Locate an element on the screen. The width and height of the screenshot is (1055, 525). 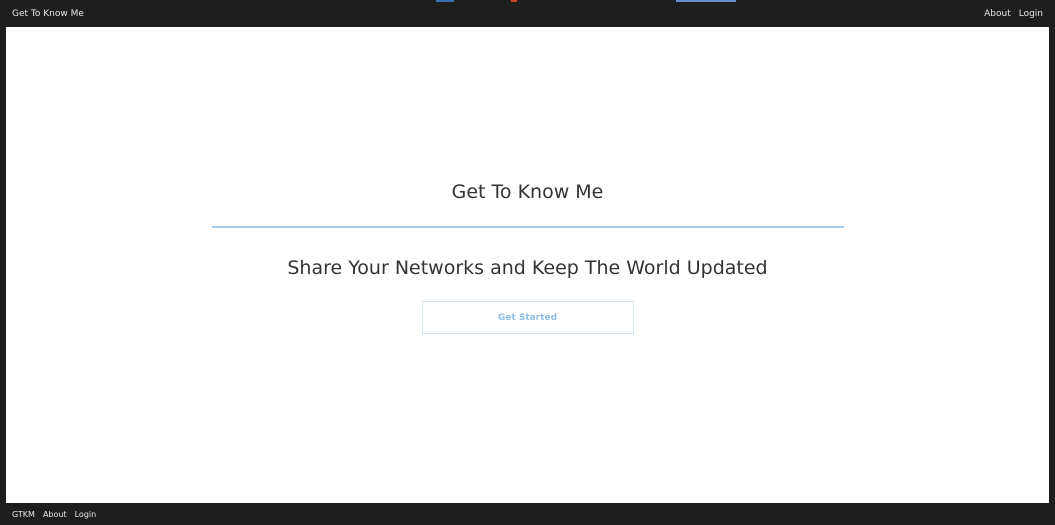
top-navbar: Get To Know Me About Login is located at coordinates (527, 13).